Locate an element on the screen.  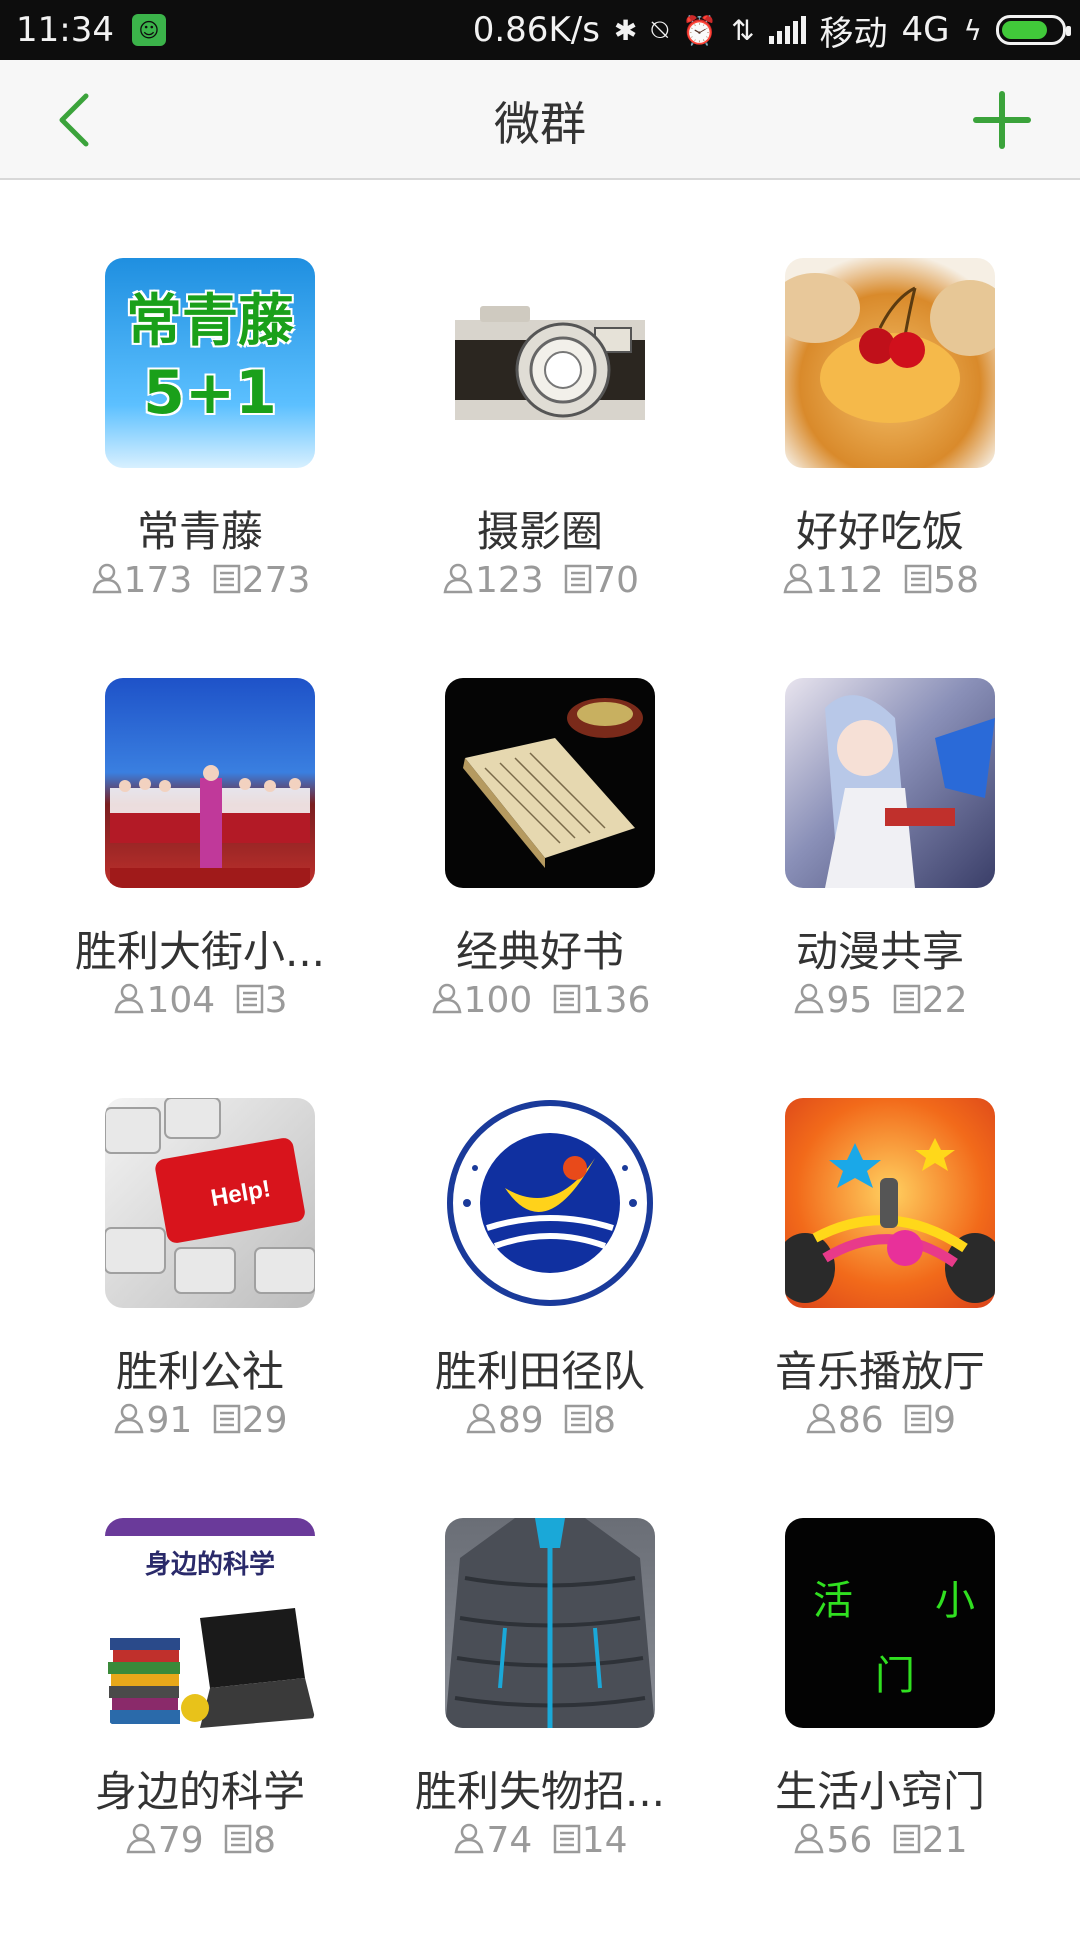
group-card: 胜利大街小... 104 3 is located at coordinates (200, 888).